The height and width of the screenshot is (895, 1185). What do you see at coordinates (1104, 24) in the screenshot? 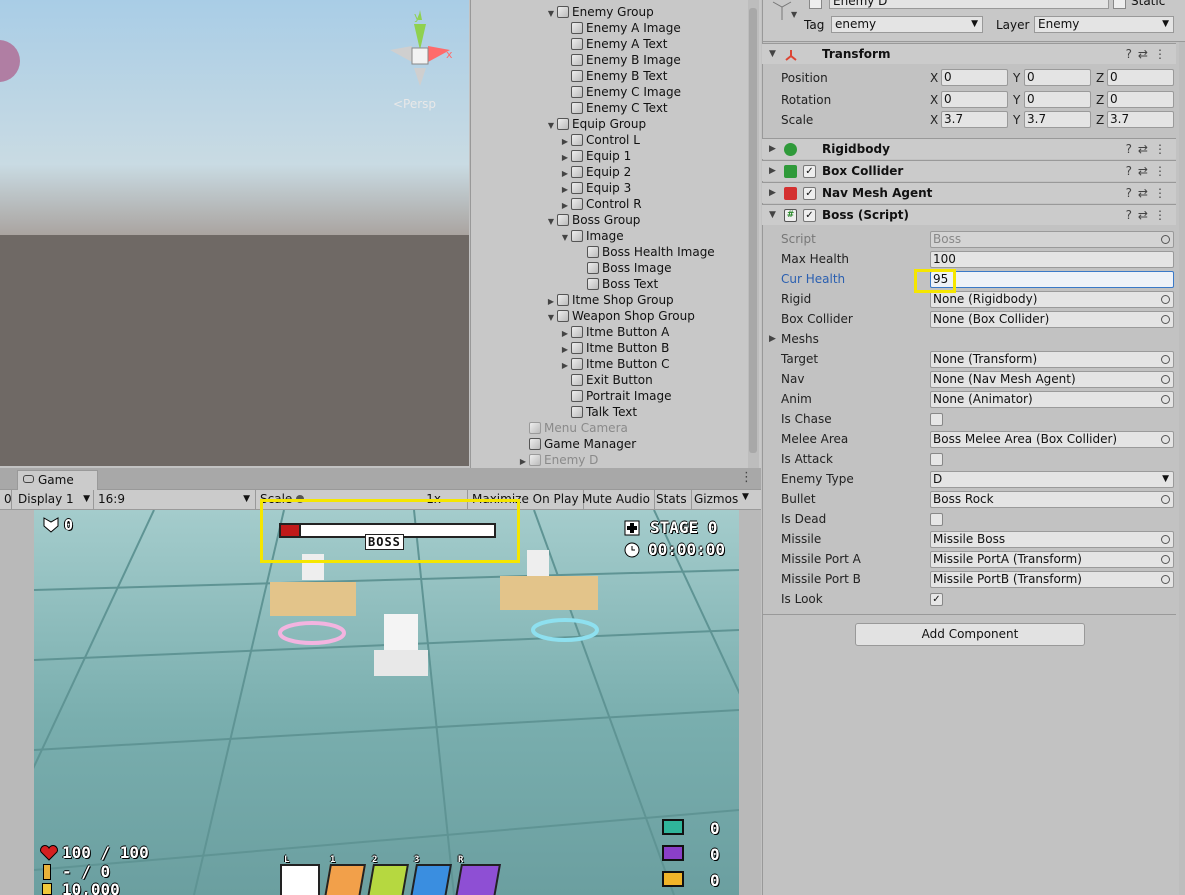
I see `layer-dropdown: Enemy ▼` at bounding box center [1104, 24].